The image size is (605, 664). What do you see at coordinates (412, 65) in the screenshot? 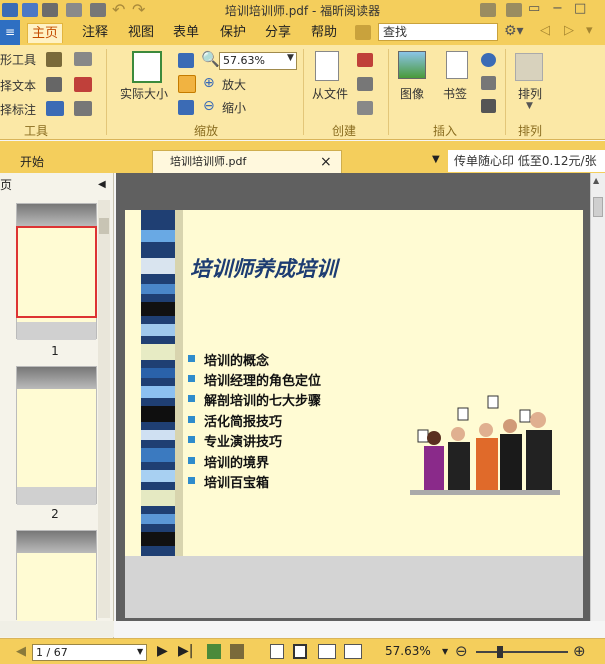
I see `image-icon` at bounding box center [412, 65].